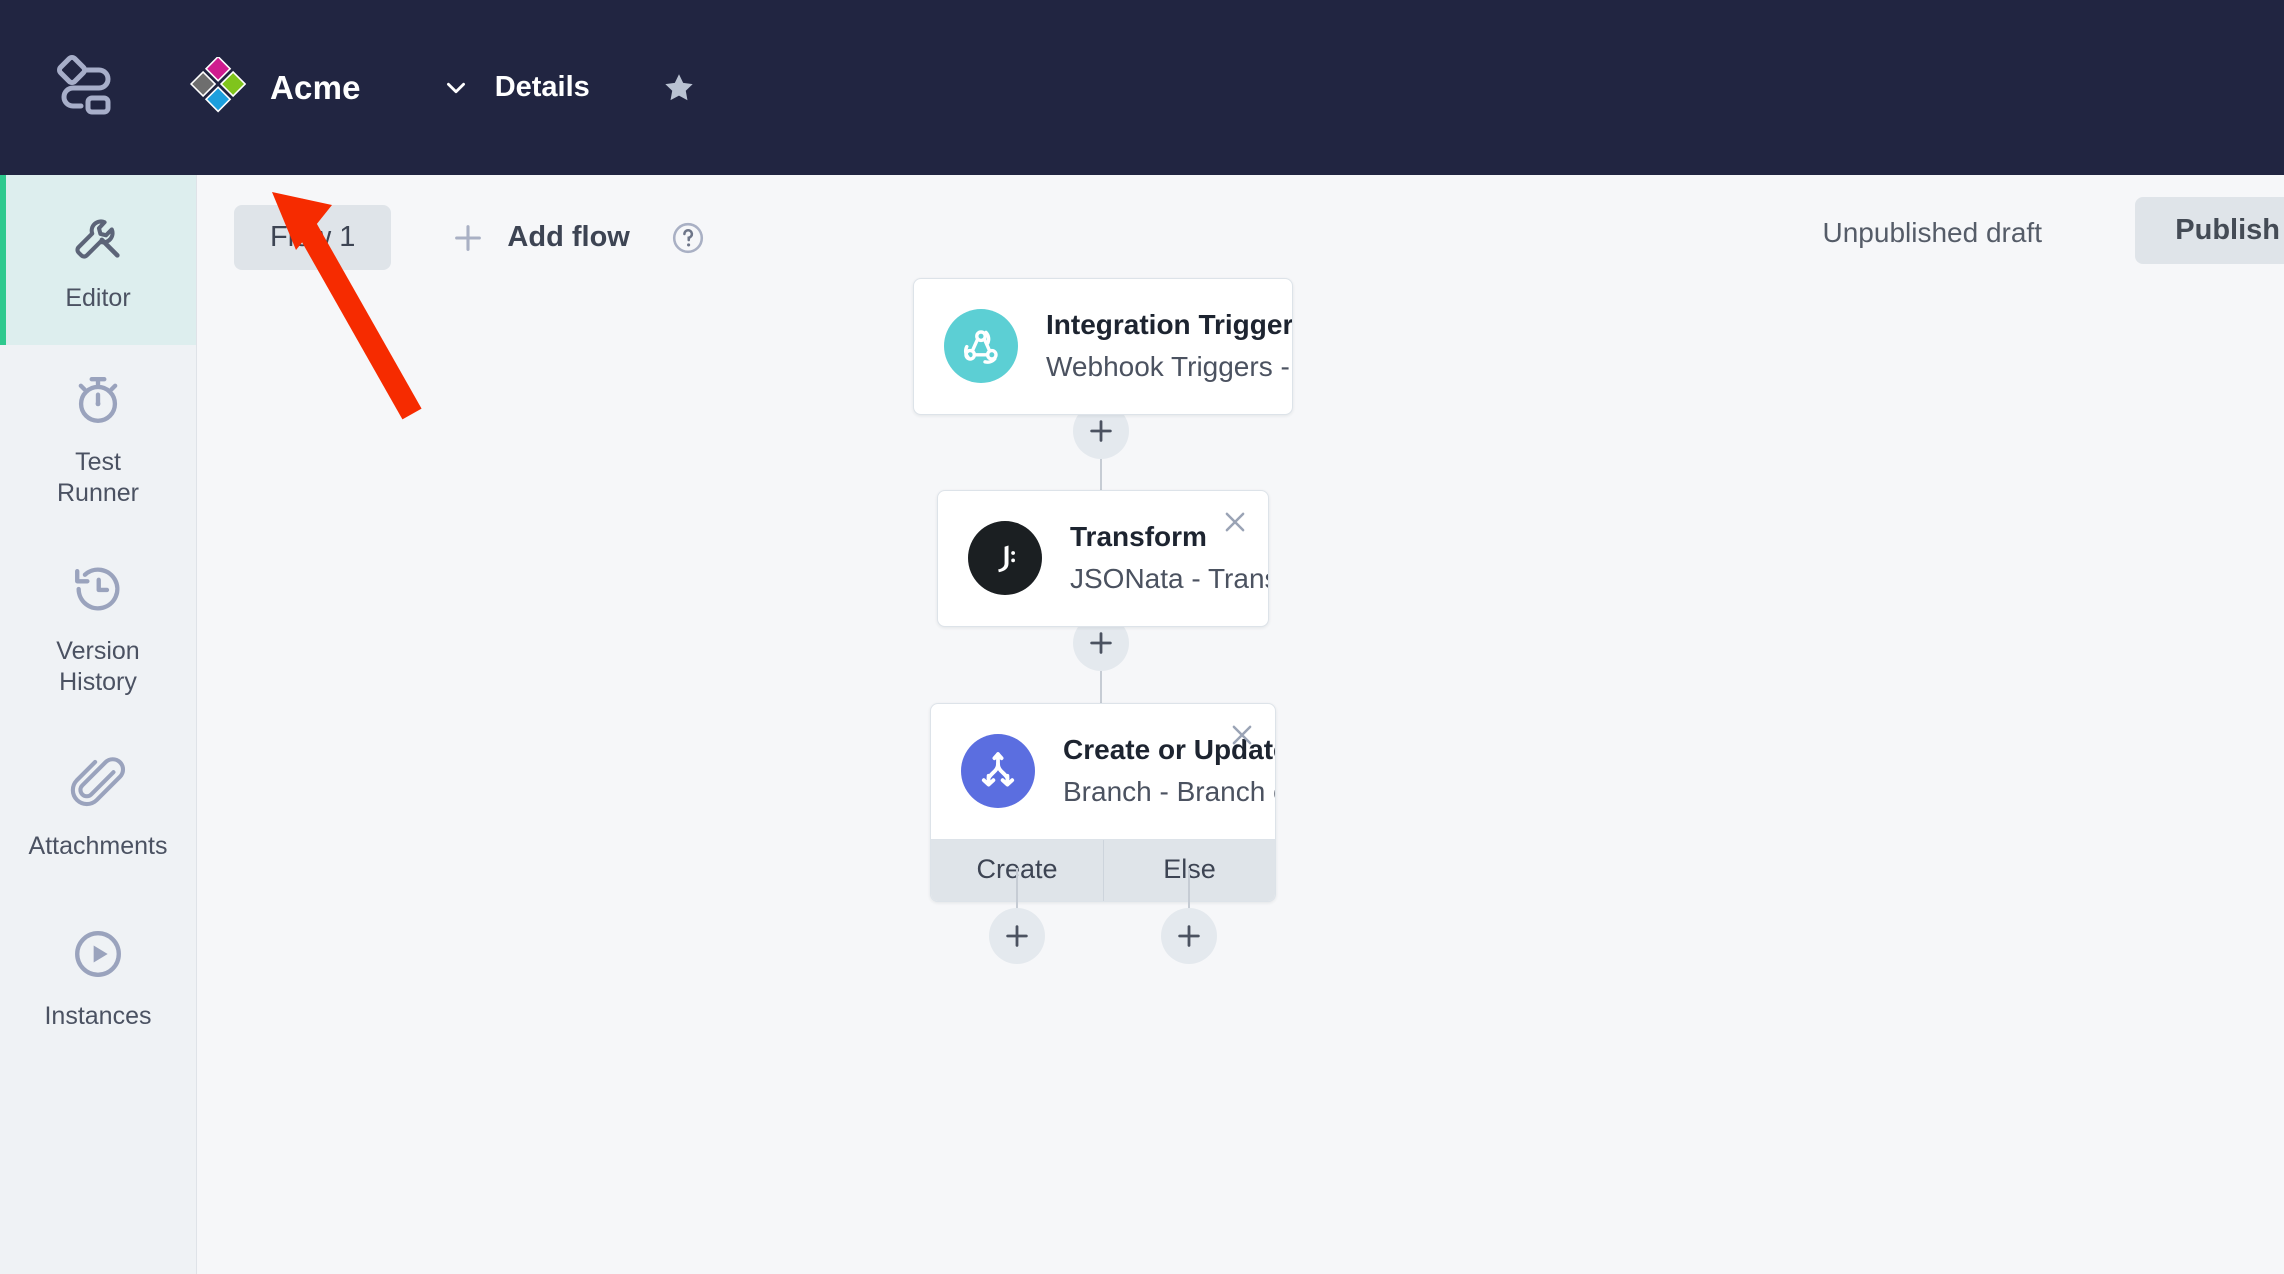 This screenshot has height=1274, width=2284. Describe the element at coordinates (98, 845) in the screenshot. I see `sidebar-item-label: Attachments` at that location.